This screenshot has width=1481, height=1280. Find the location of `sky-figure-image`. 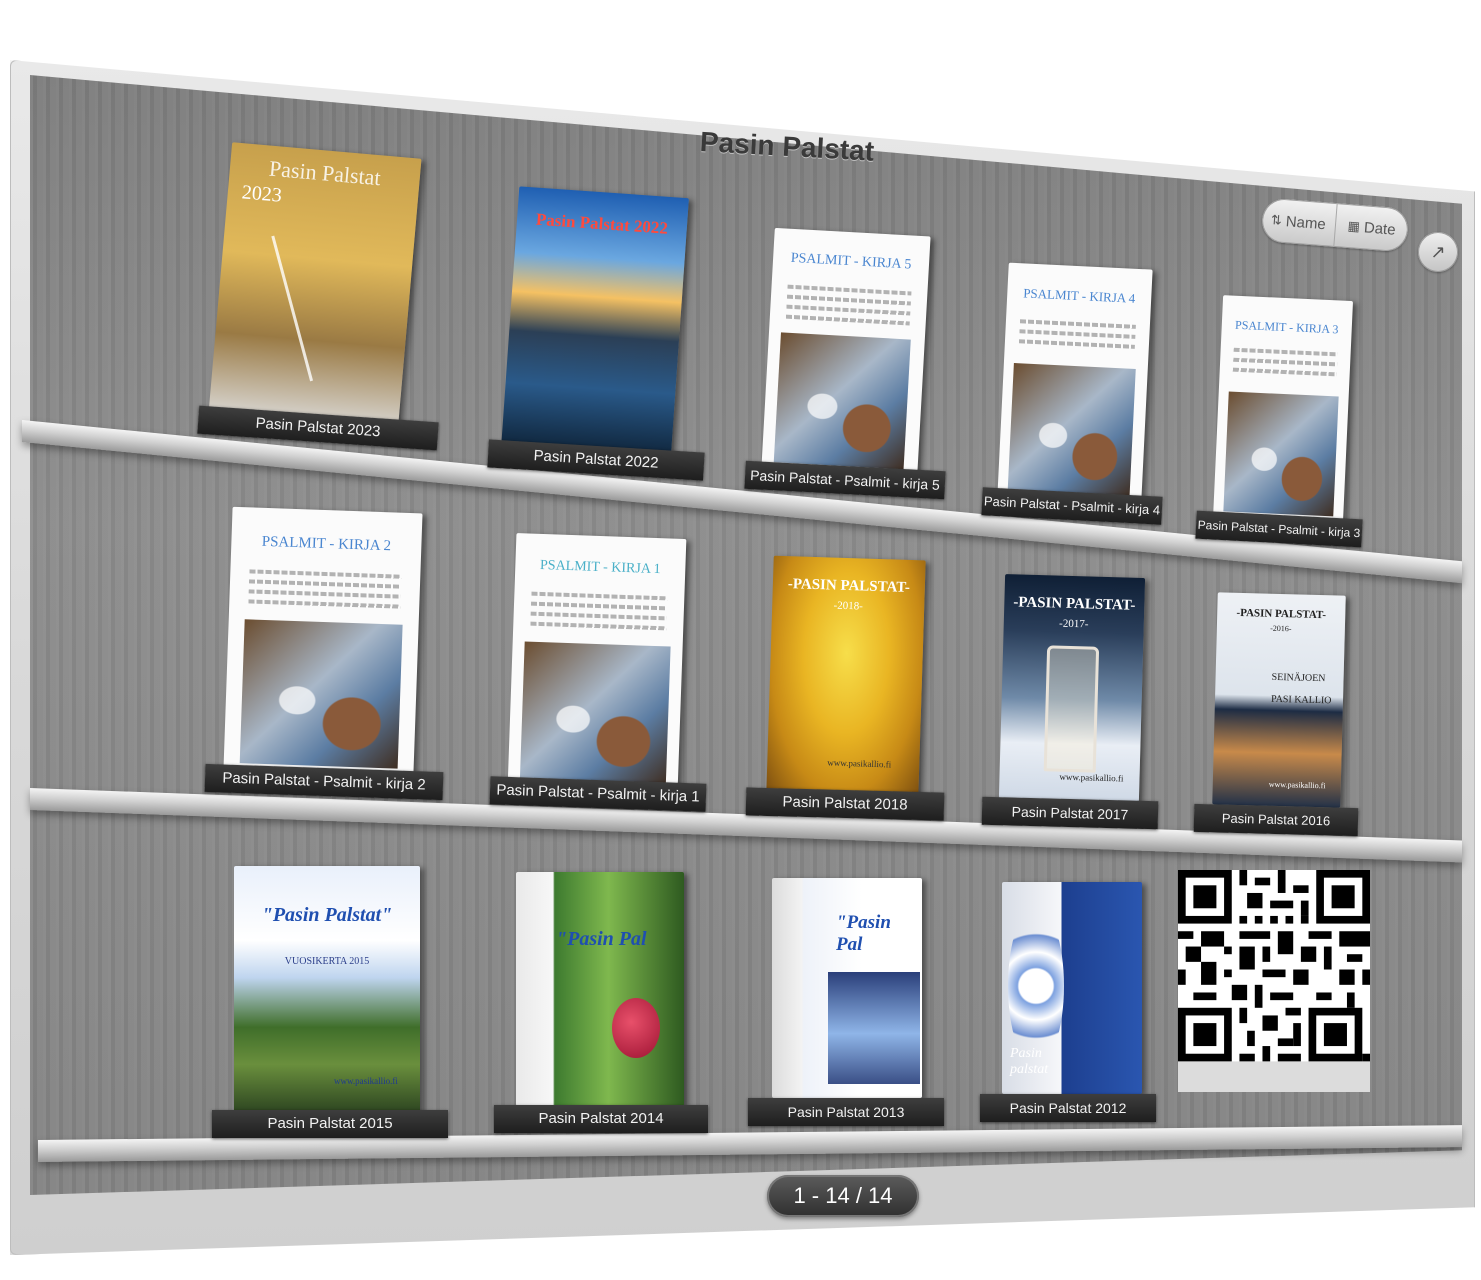

sky-figure-image is located at coordinates (874, 1028).